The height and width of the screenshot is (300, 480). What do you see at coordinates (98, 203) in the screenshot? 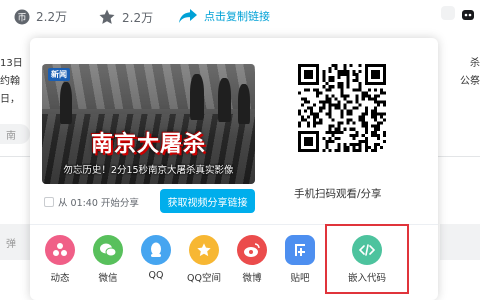
I see `start-time-label: 从 01:40 开始分享` at bounding box center [98, 203].